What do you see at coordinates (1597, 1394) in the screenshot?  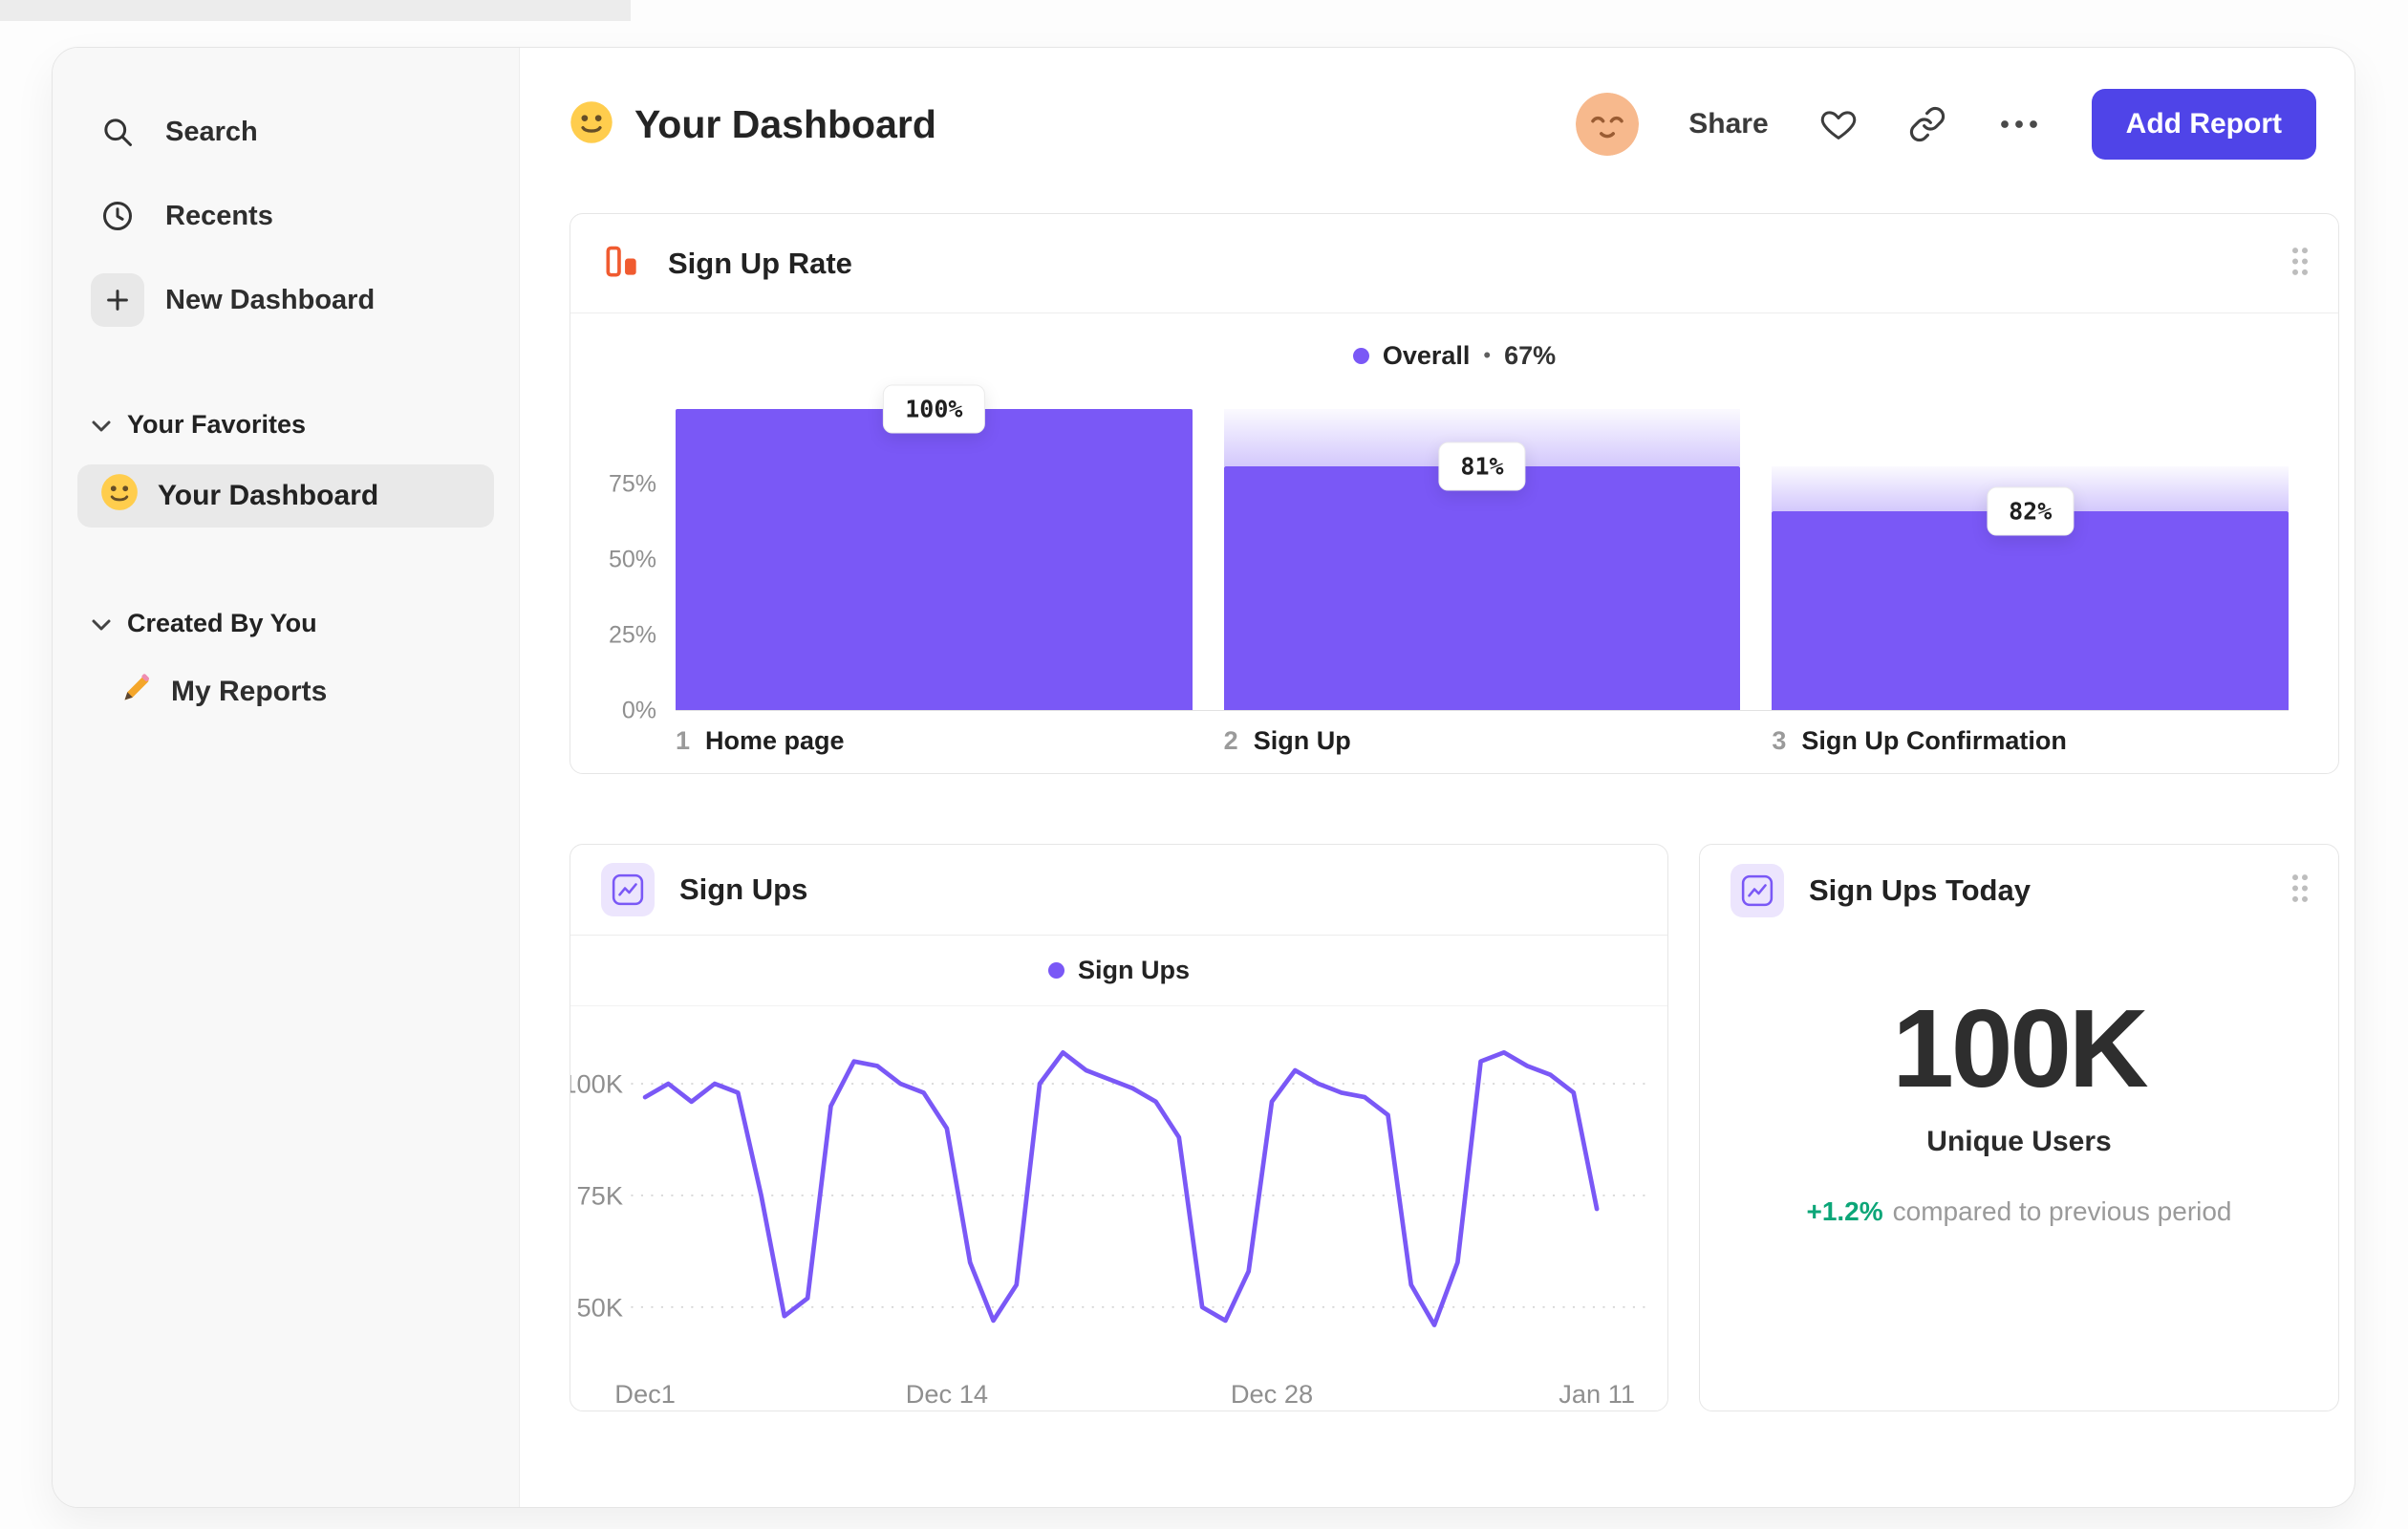 I see `svg-text: Jan 11` at bounding box center [1597, 1394].